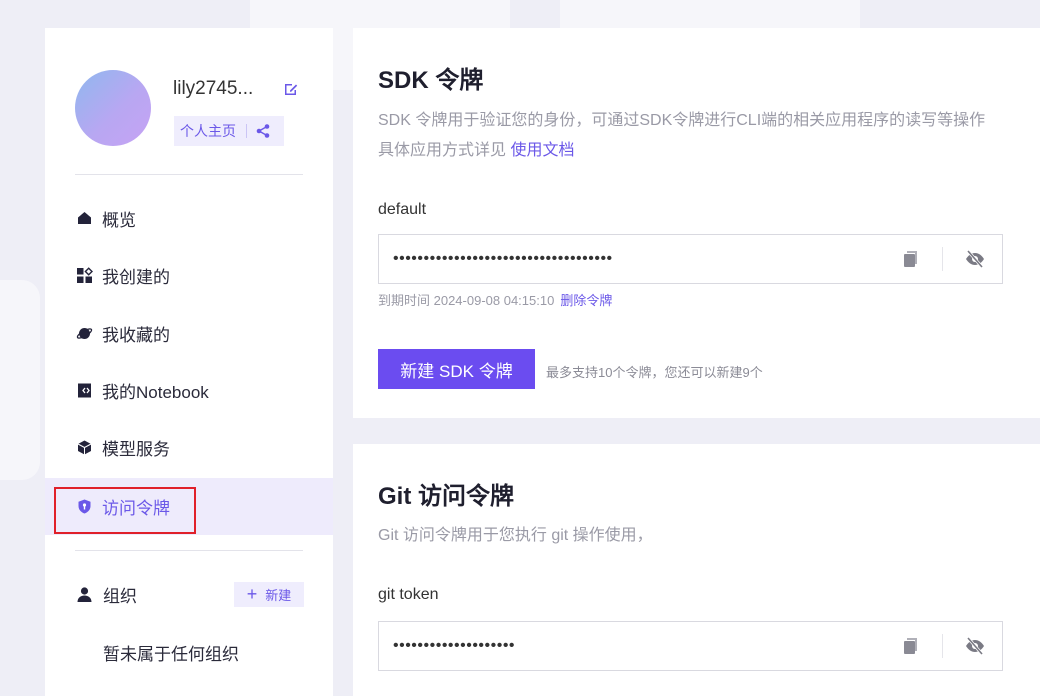 This screenshot has width=1040, height=696. I want to click on delete-token-link: 删除令牌, so click(586, 300).